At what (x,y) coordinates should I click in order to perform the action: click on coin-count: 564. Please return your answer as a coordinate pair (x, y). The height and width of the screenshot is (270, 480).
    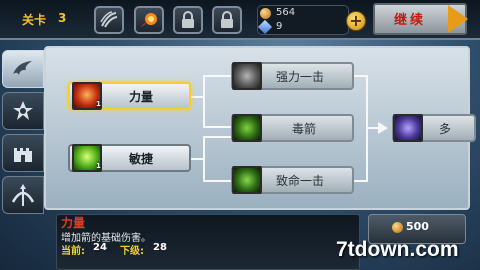
    Looking at the image, I should click on (286, 12).